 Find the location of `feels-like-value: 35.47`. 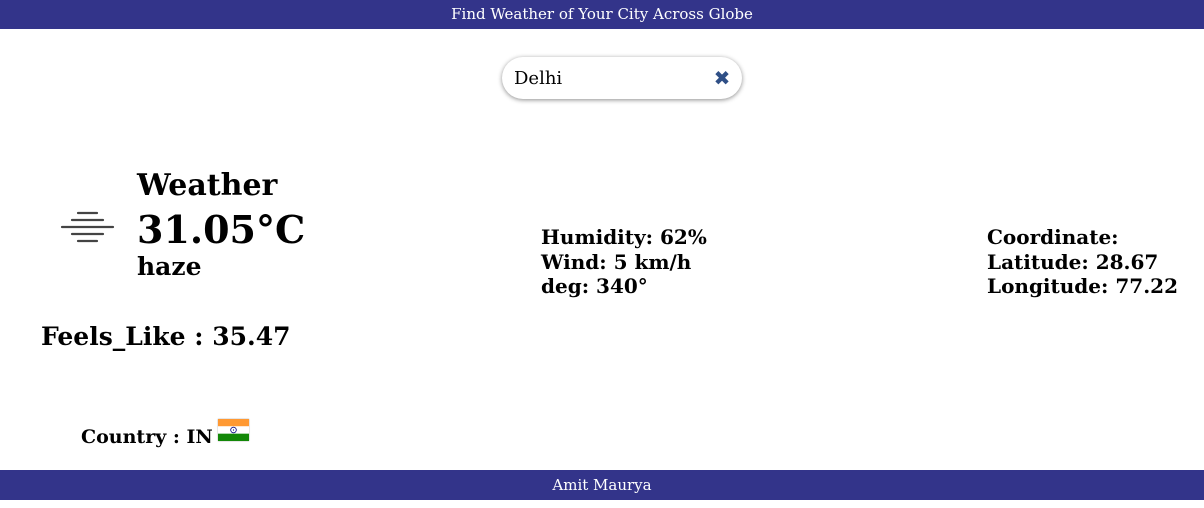

feels-like-value: 35.47 is located at coordinates (251, 336).